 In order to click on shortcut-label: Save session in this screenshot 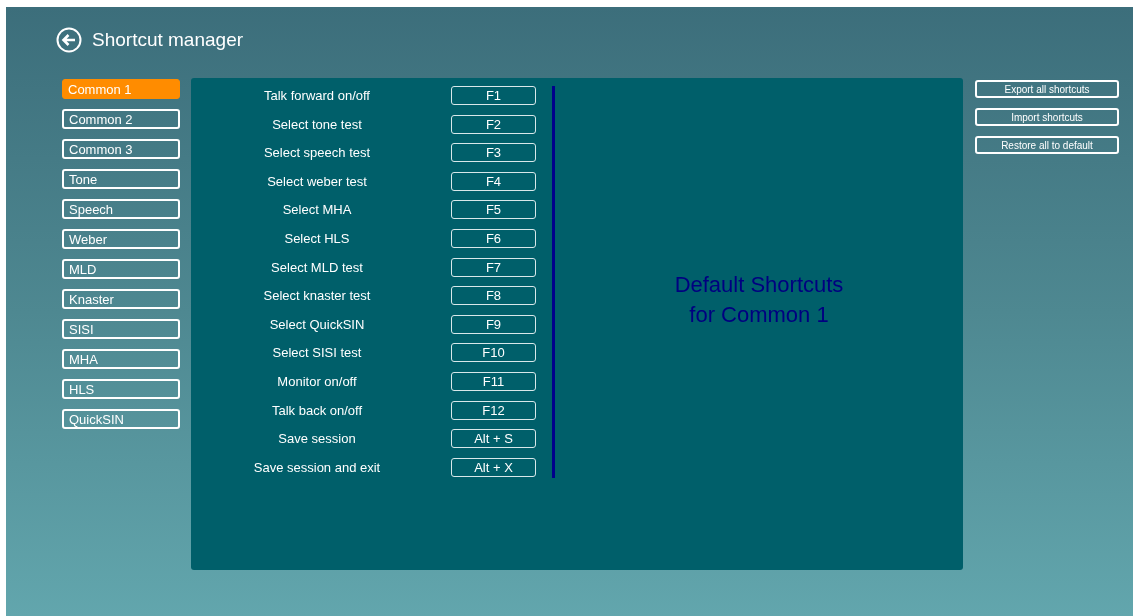, I will do `click(317, 439)`.